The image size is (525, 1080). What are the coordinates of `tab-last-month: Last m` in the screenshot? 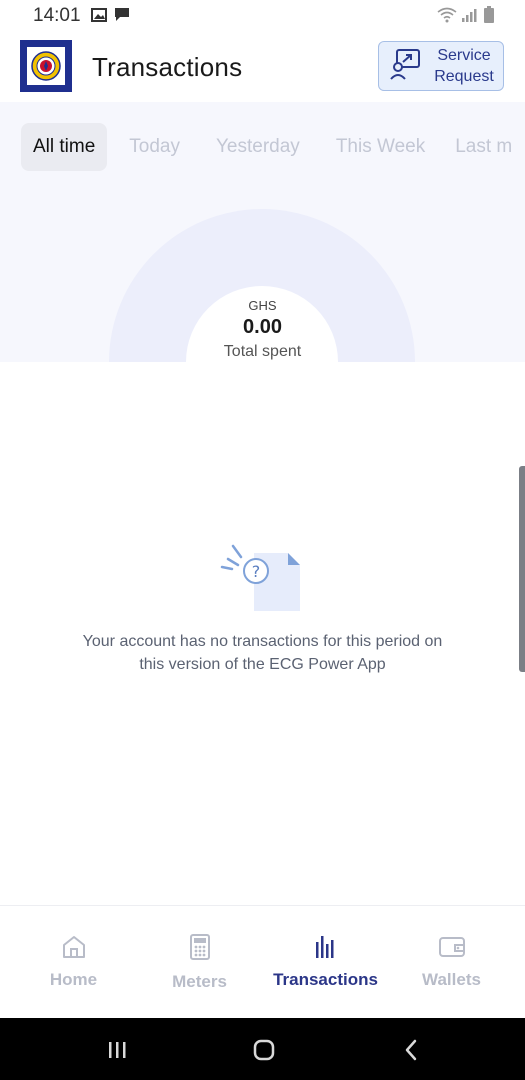 It's located at (483, 147).